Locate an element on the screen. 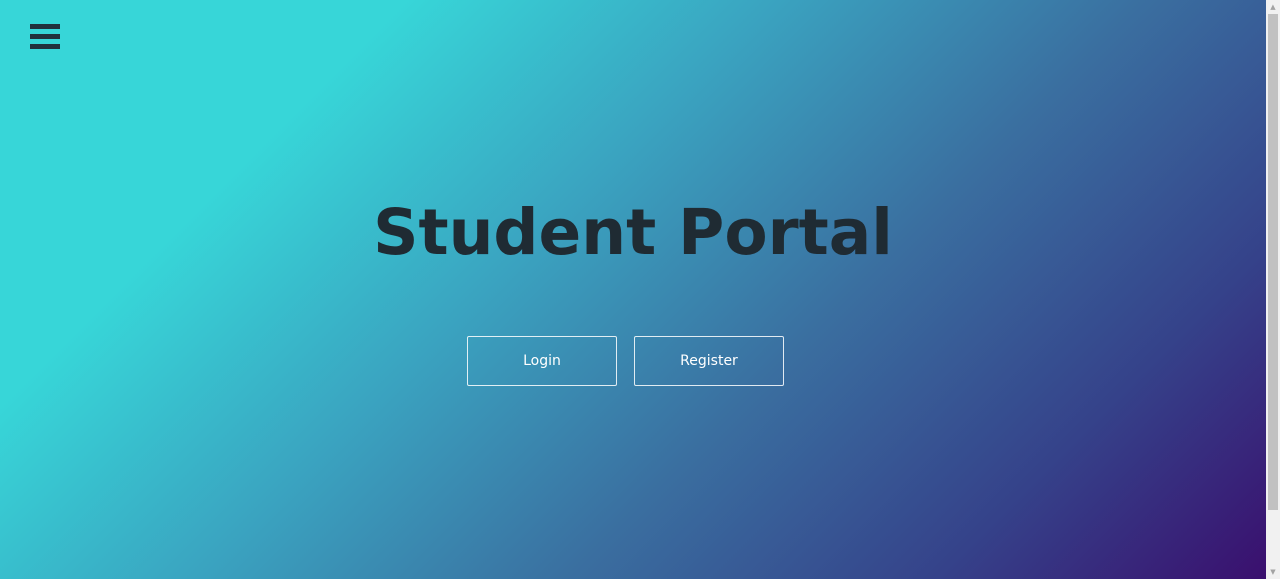 Image resolution: width=1280 pixels, height=579 pixels. scrollbar-thumb is located at coordinates (1273, 262).